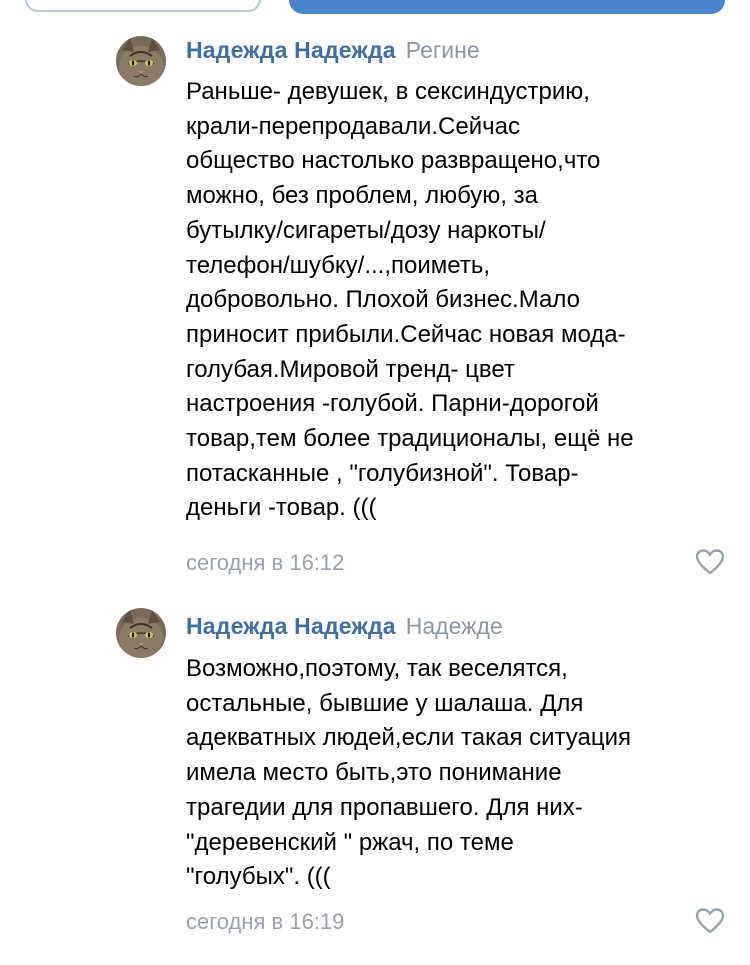  What do you see at coordinates (507, 7) in the screenshot?
I see `primary-action-button` at bounding box center [507, 7].